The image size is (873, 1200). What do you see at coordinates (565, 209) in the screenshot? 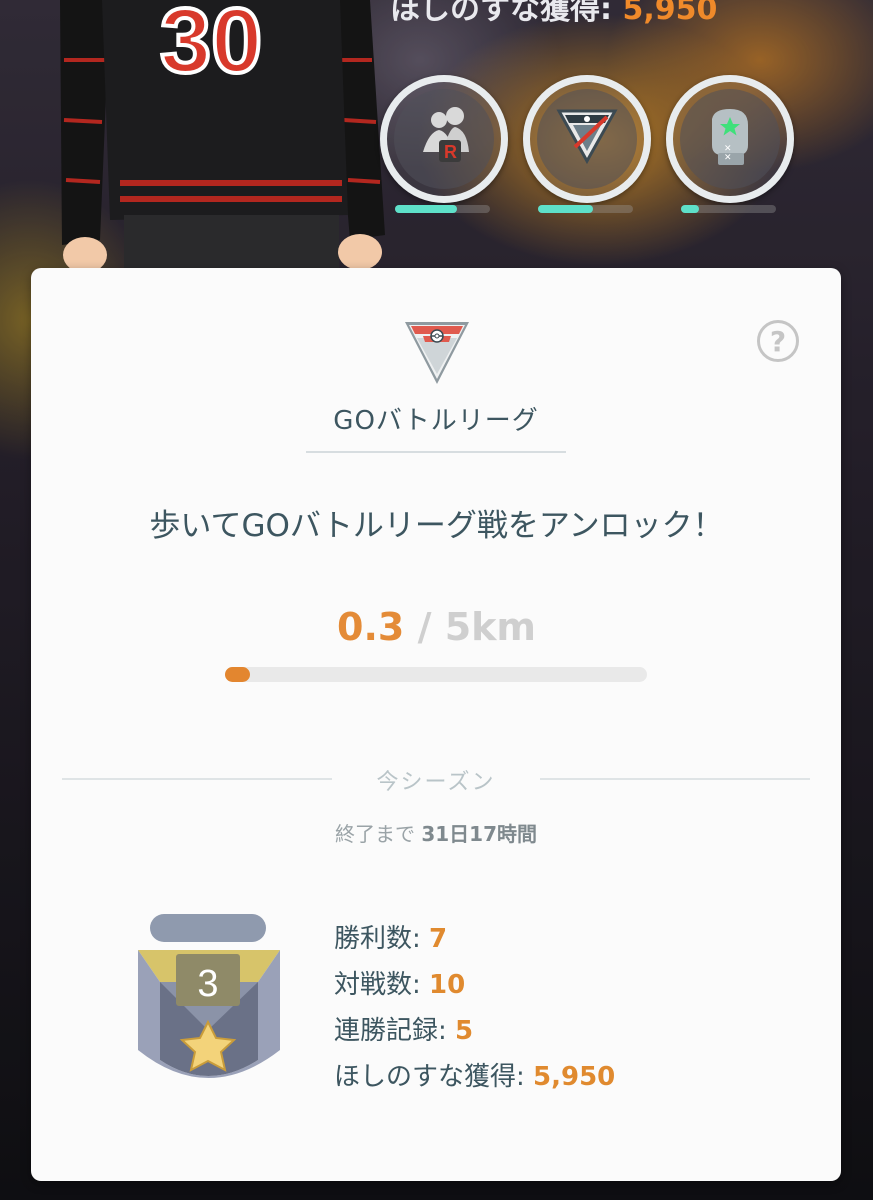
I see `battle-league-progress-fill` at bounding box center [565, 209].